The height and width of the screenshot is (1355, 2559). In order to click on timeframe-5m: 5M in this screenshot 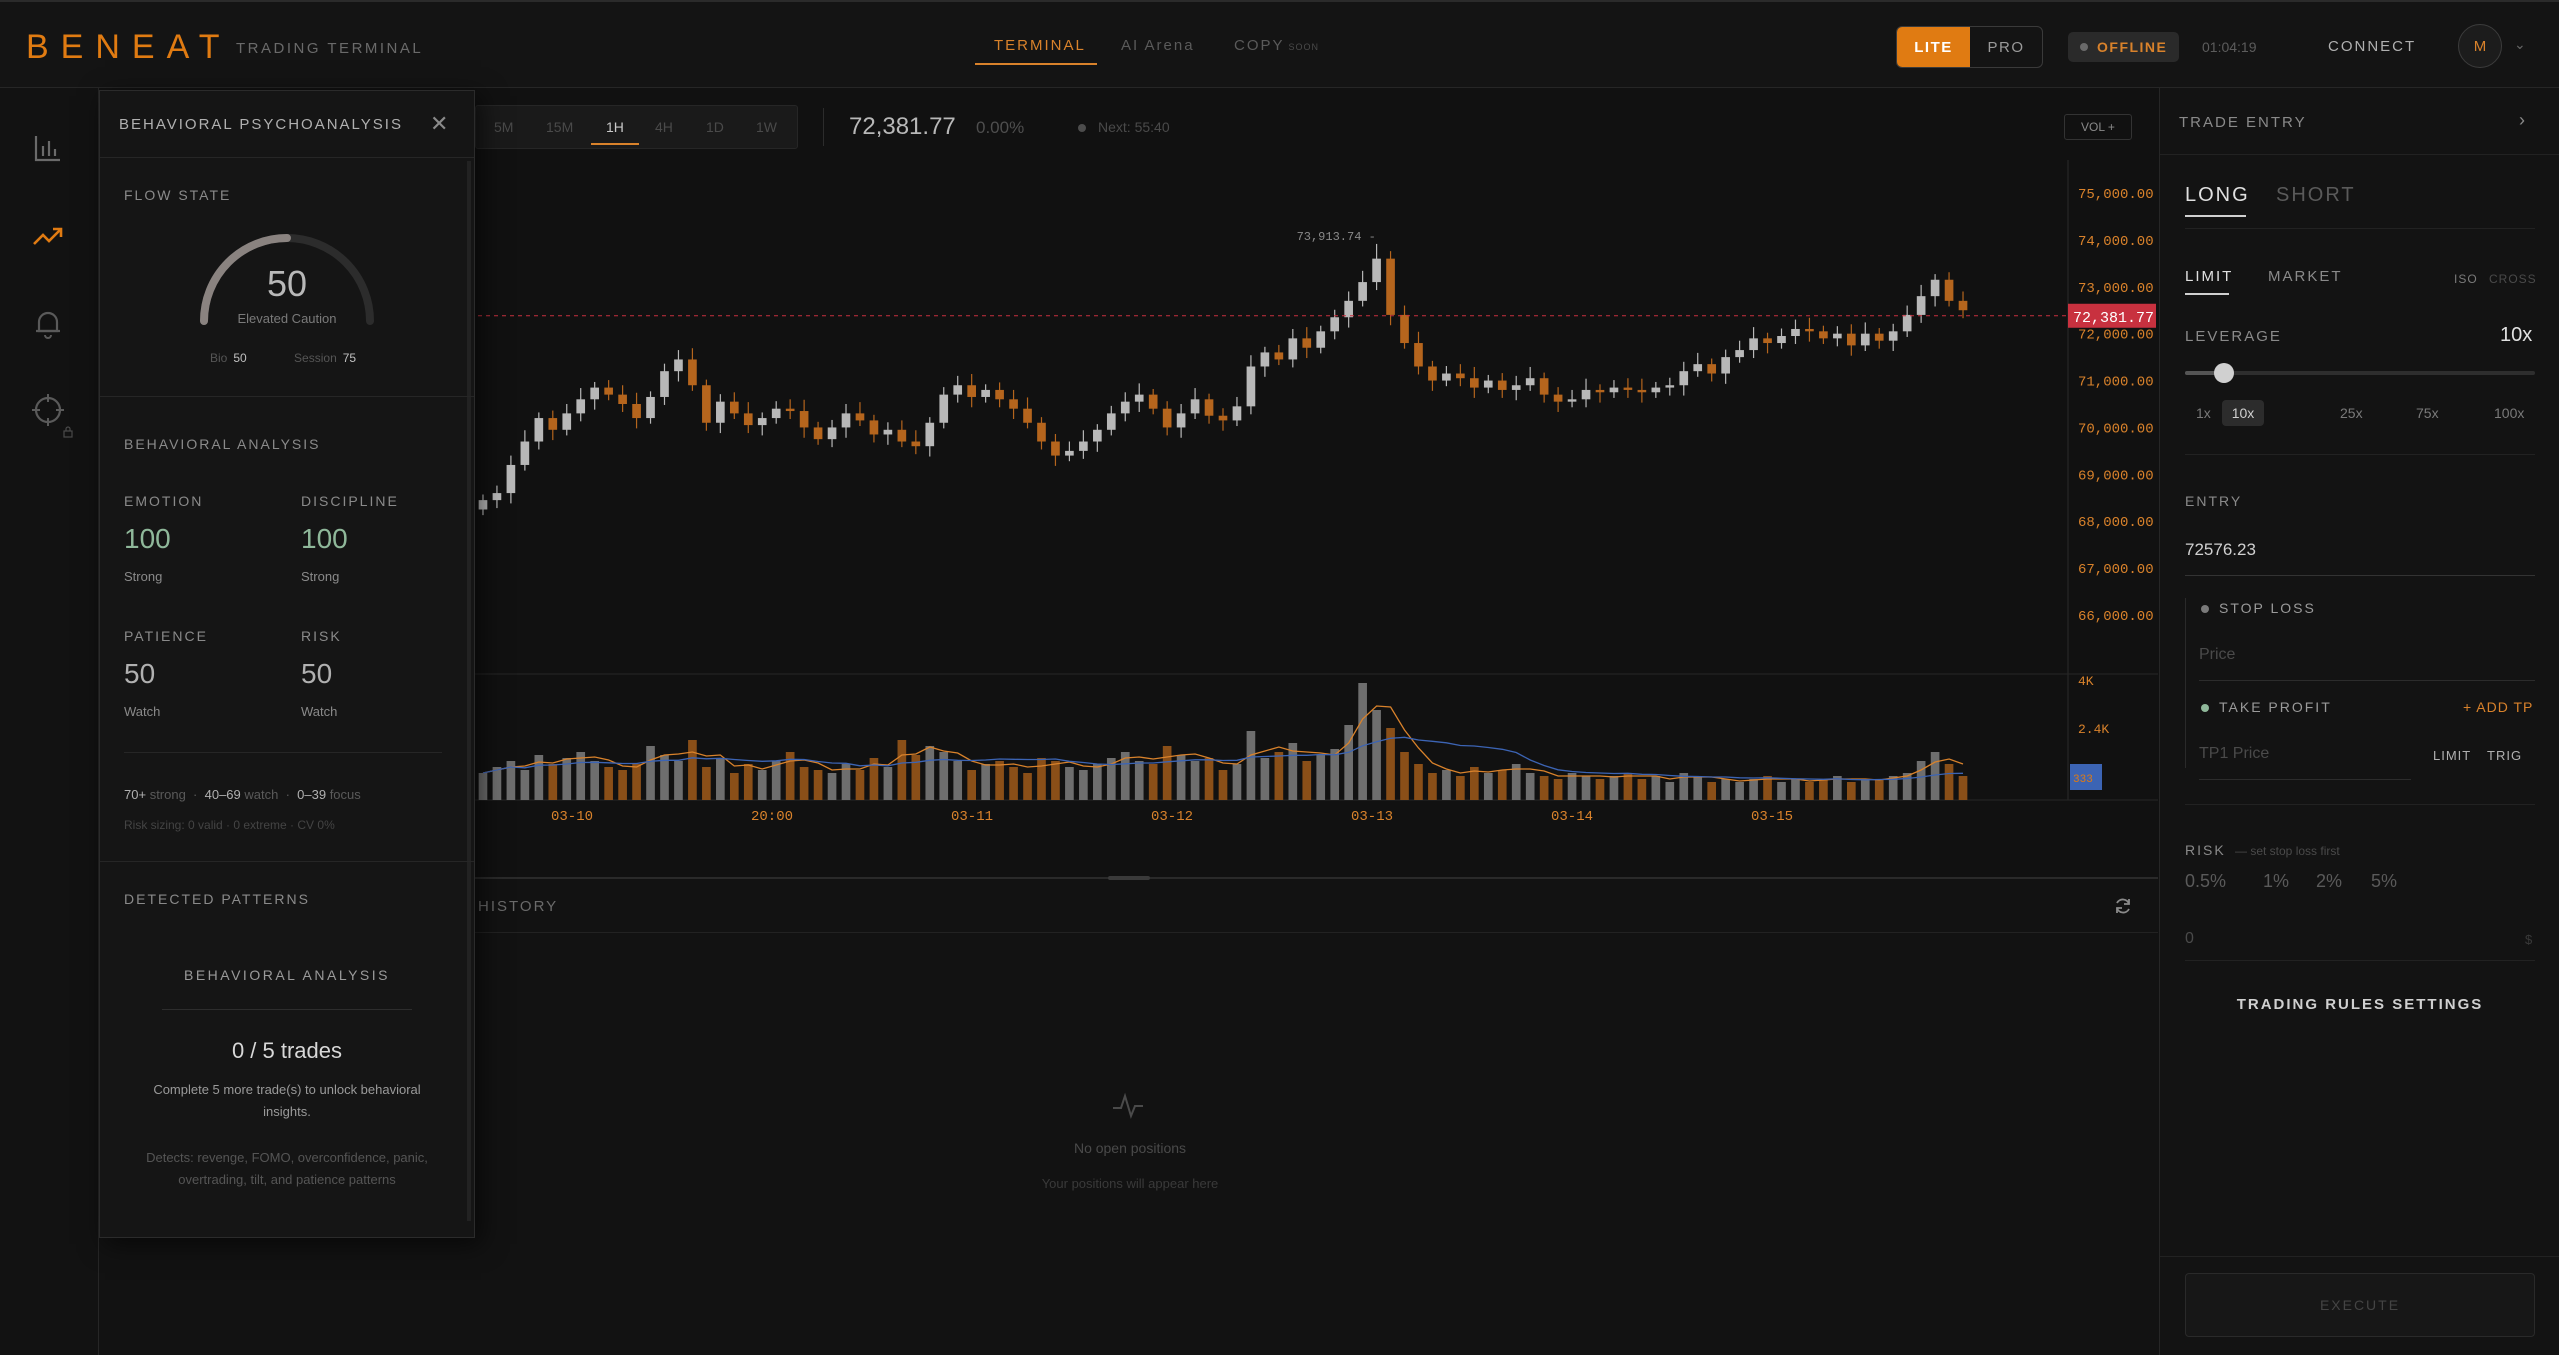, I will do `click(503, 127)`.